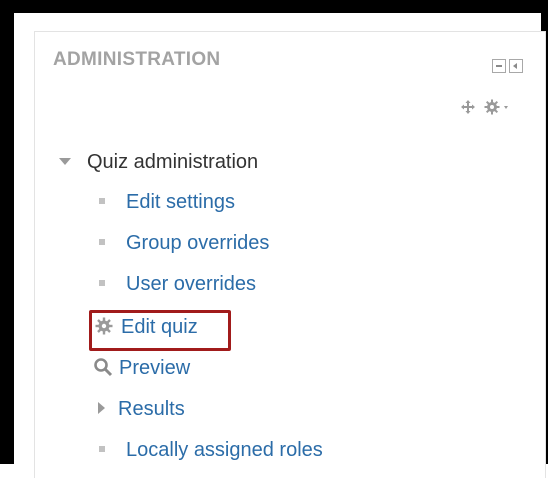 This screenshot has width=548, height=478. What do you see at coordinates (503, 107) in the screenshot?
I see `block-actions-menu` at bounding box center [503, 107].